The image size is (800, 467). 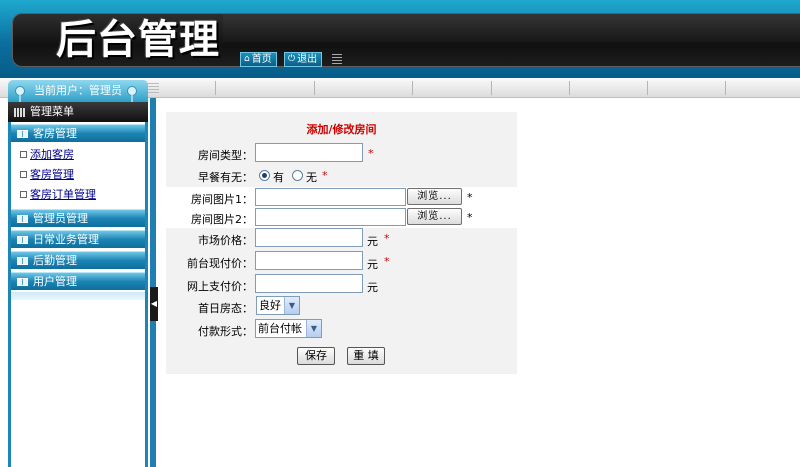 What do you see at coordinates (309, 237) in the screenshot?
I see `market-price-input` at bounding box center [309, 237].